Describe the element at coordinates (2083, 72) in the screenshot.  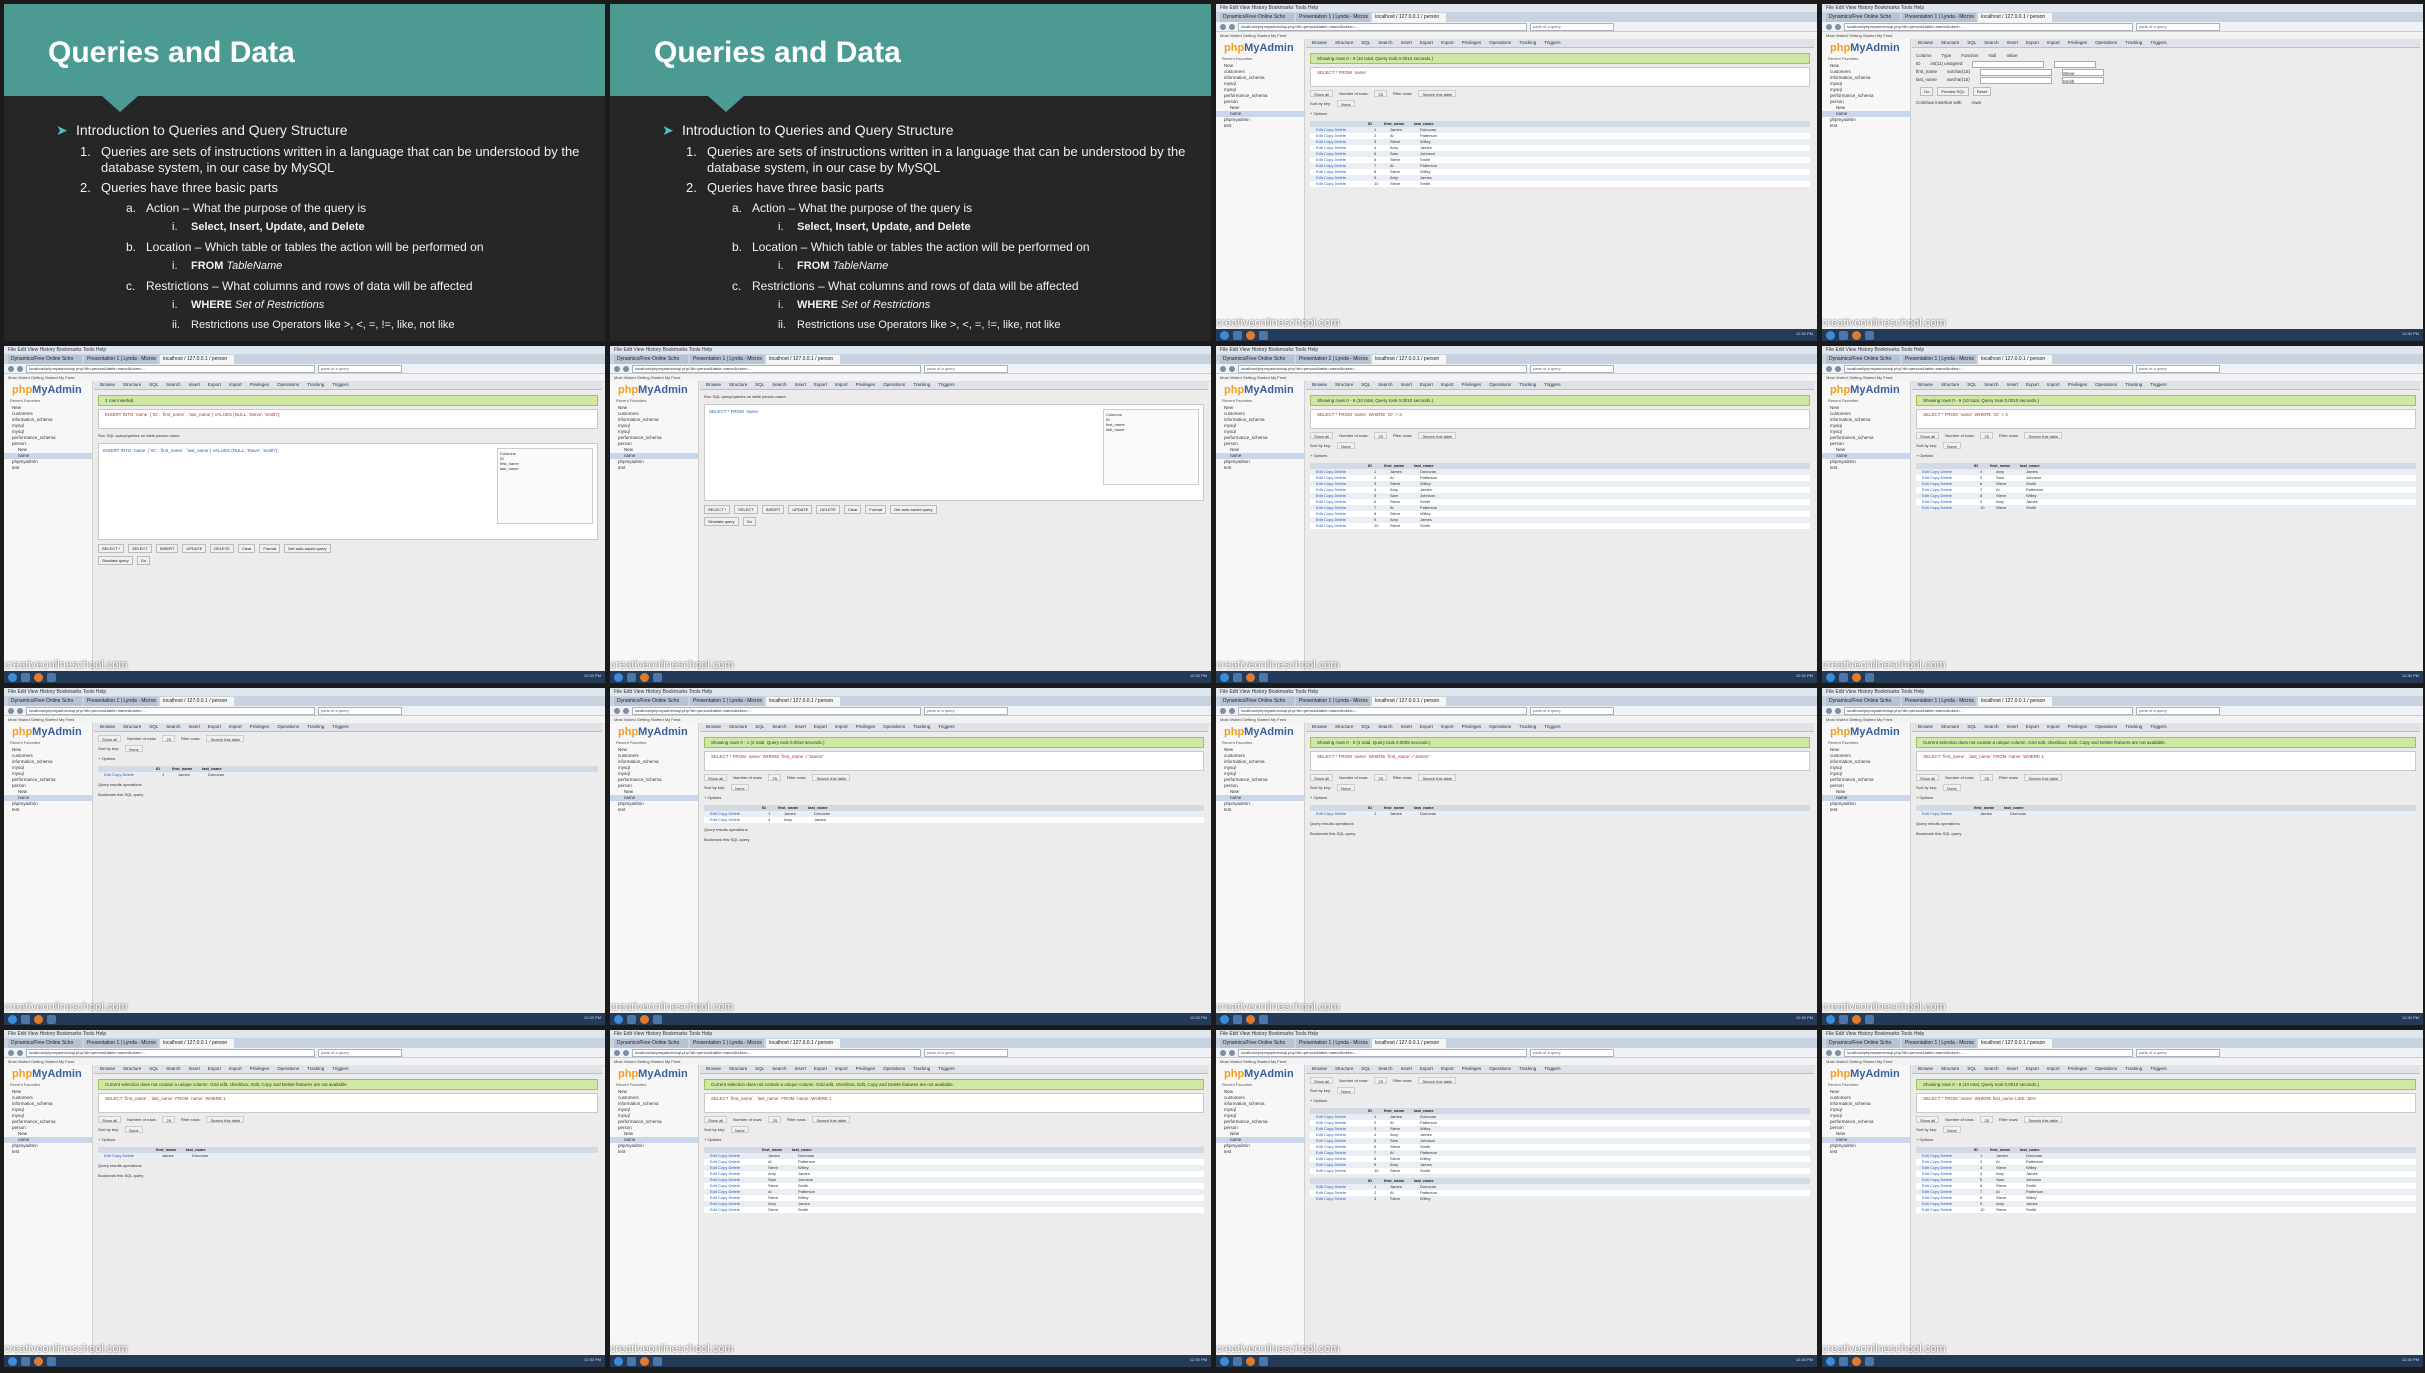
I see `value-input: Steve` at that location.